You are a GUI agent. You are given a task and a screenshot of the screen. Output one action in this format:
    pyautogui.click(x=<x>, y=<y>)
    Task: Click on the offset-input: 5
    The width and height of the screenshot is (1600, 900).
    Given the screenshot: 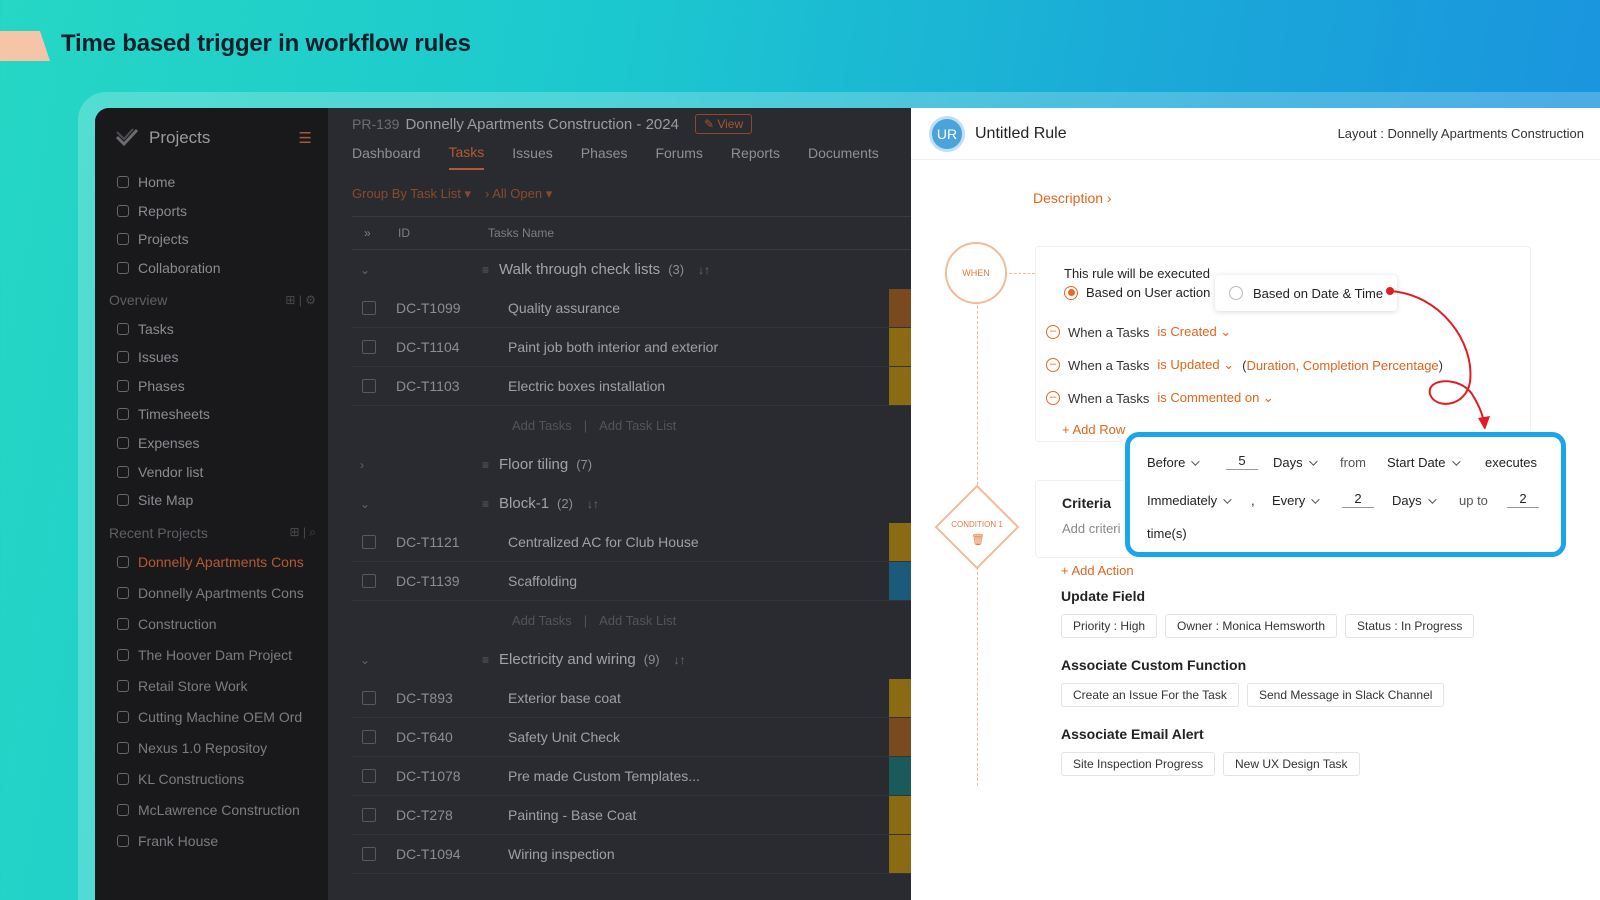 What is the action you would take?
    pyautogui.click(x=1242, y=461)
    